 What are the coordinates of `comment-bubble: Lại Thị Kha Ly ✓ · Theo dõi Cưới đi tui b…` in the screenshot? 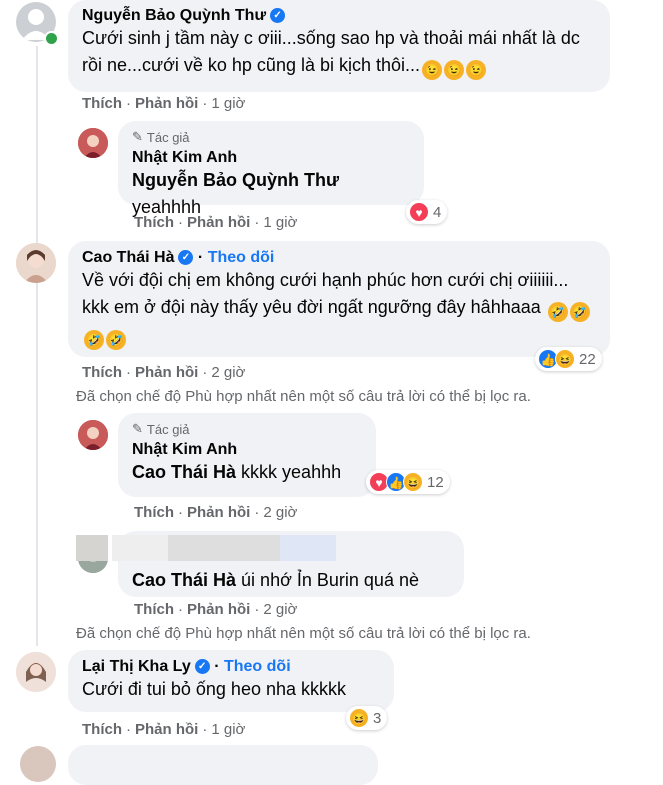 It's located at (231, 681).